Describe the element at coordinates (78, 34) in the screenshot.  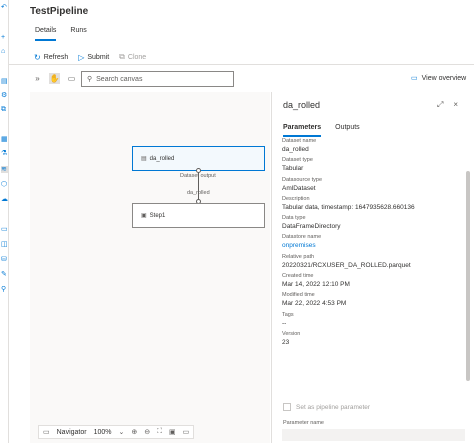
I see `tab-runs: Runs` at that location.